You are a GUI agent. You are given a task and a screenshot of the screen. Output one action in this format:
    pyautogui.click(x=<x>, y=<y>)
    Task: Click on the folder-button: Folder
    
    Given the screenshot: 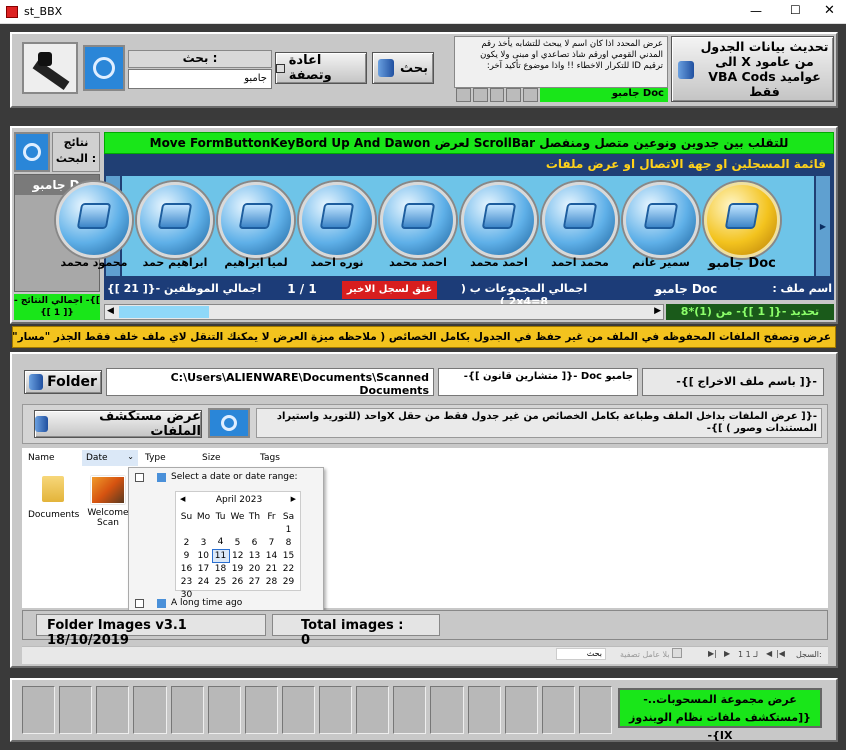 What is the action you would take?
    pyautogui.click(x=63, y=382)
    